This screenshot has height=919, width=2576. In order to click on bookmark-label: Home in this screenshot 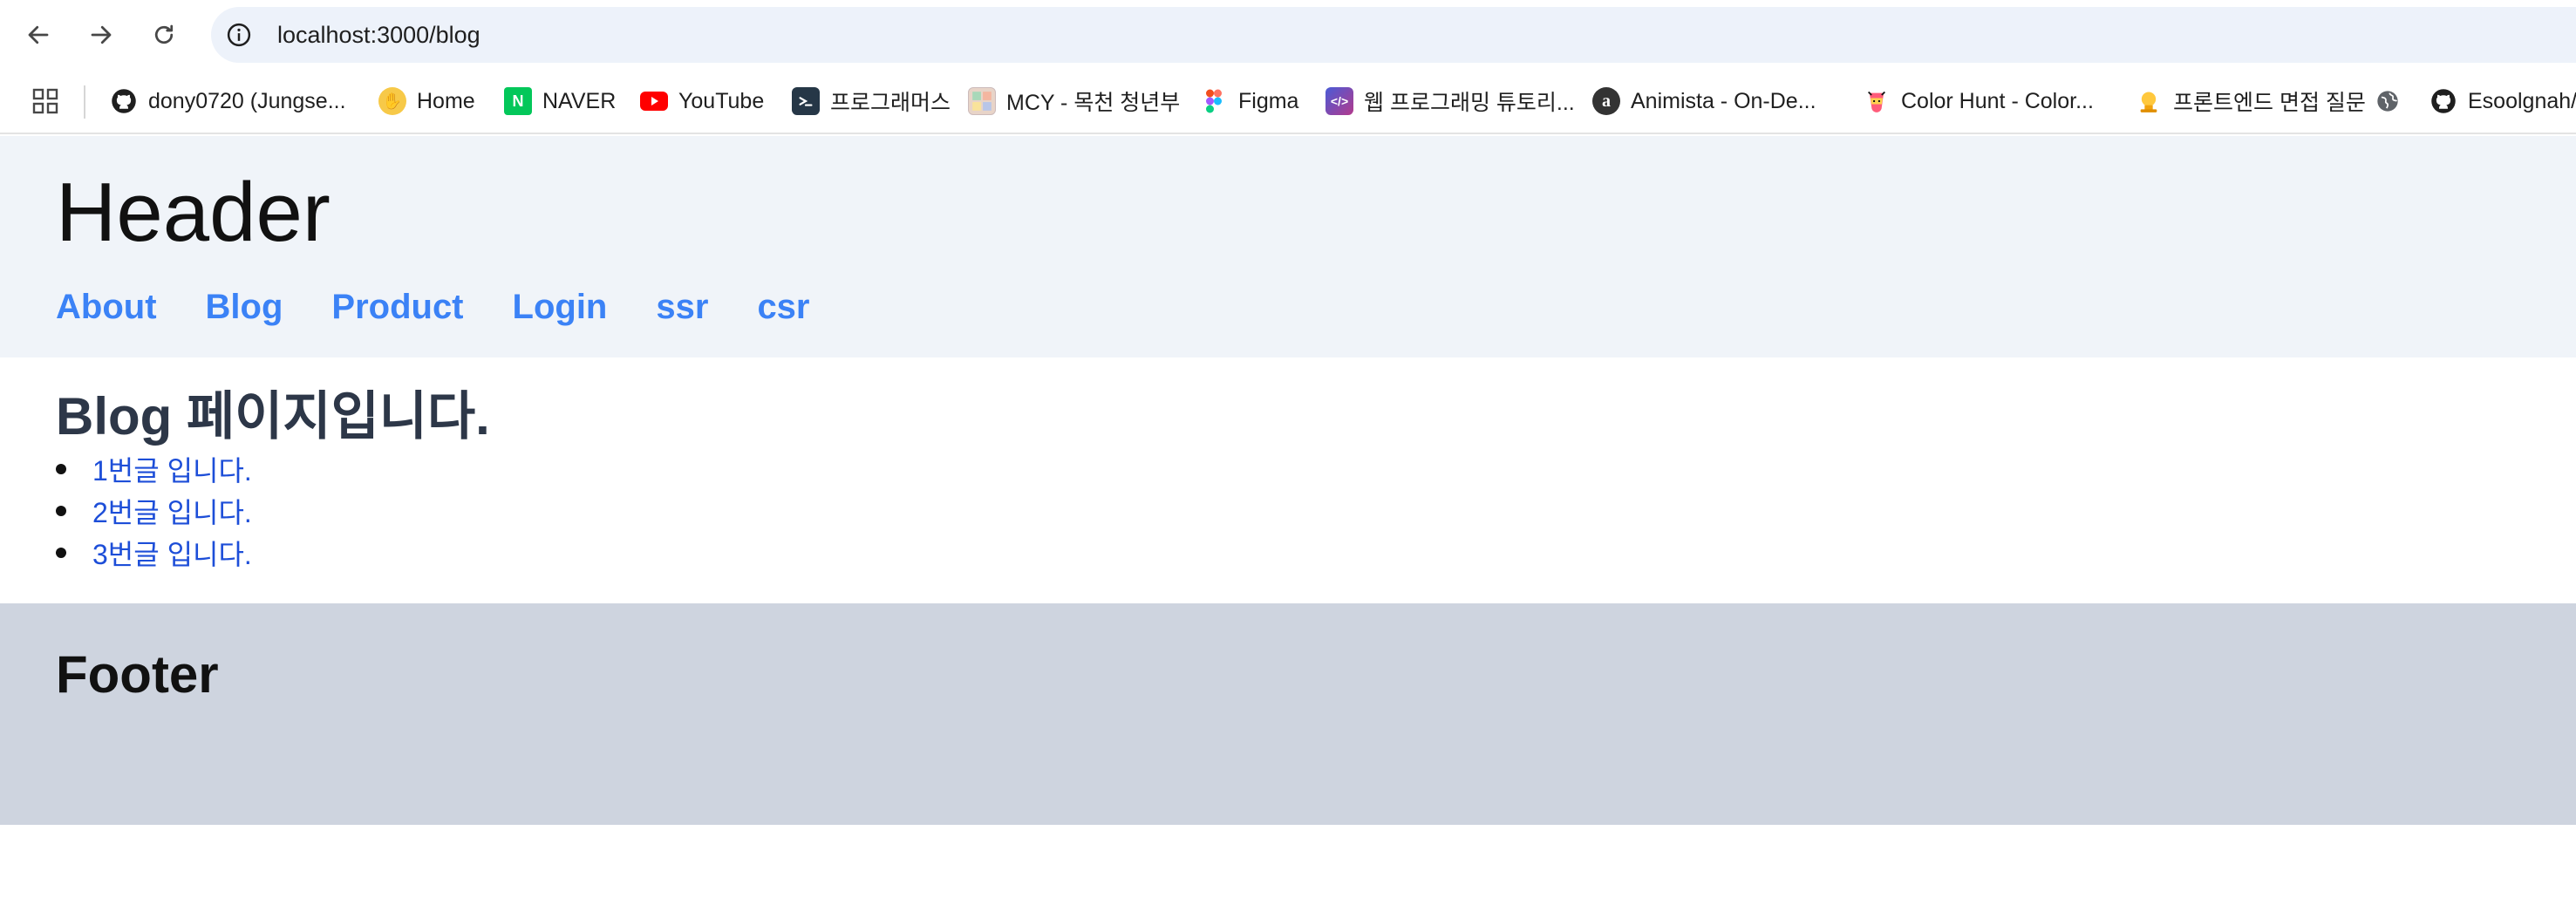, I will do `click(446, 100)`.